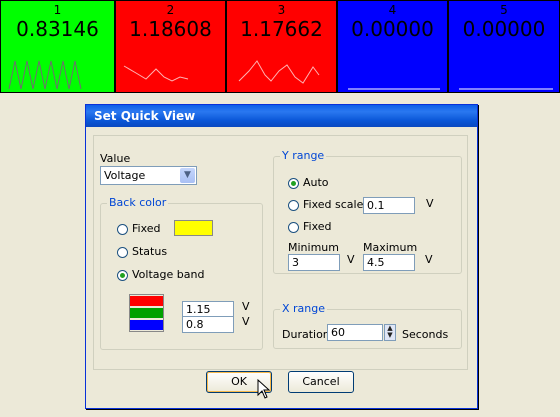 The height and width of the screenshot is (417, 560). What do you see at coordinates (57, 29) in the screenshot?
I see `panel-value: 0.83146` at bounding box center [57, 29].